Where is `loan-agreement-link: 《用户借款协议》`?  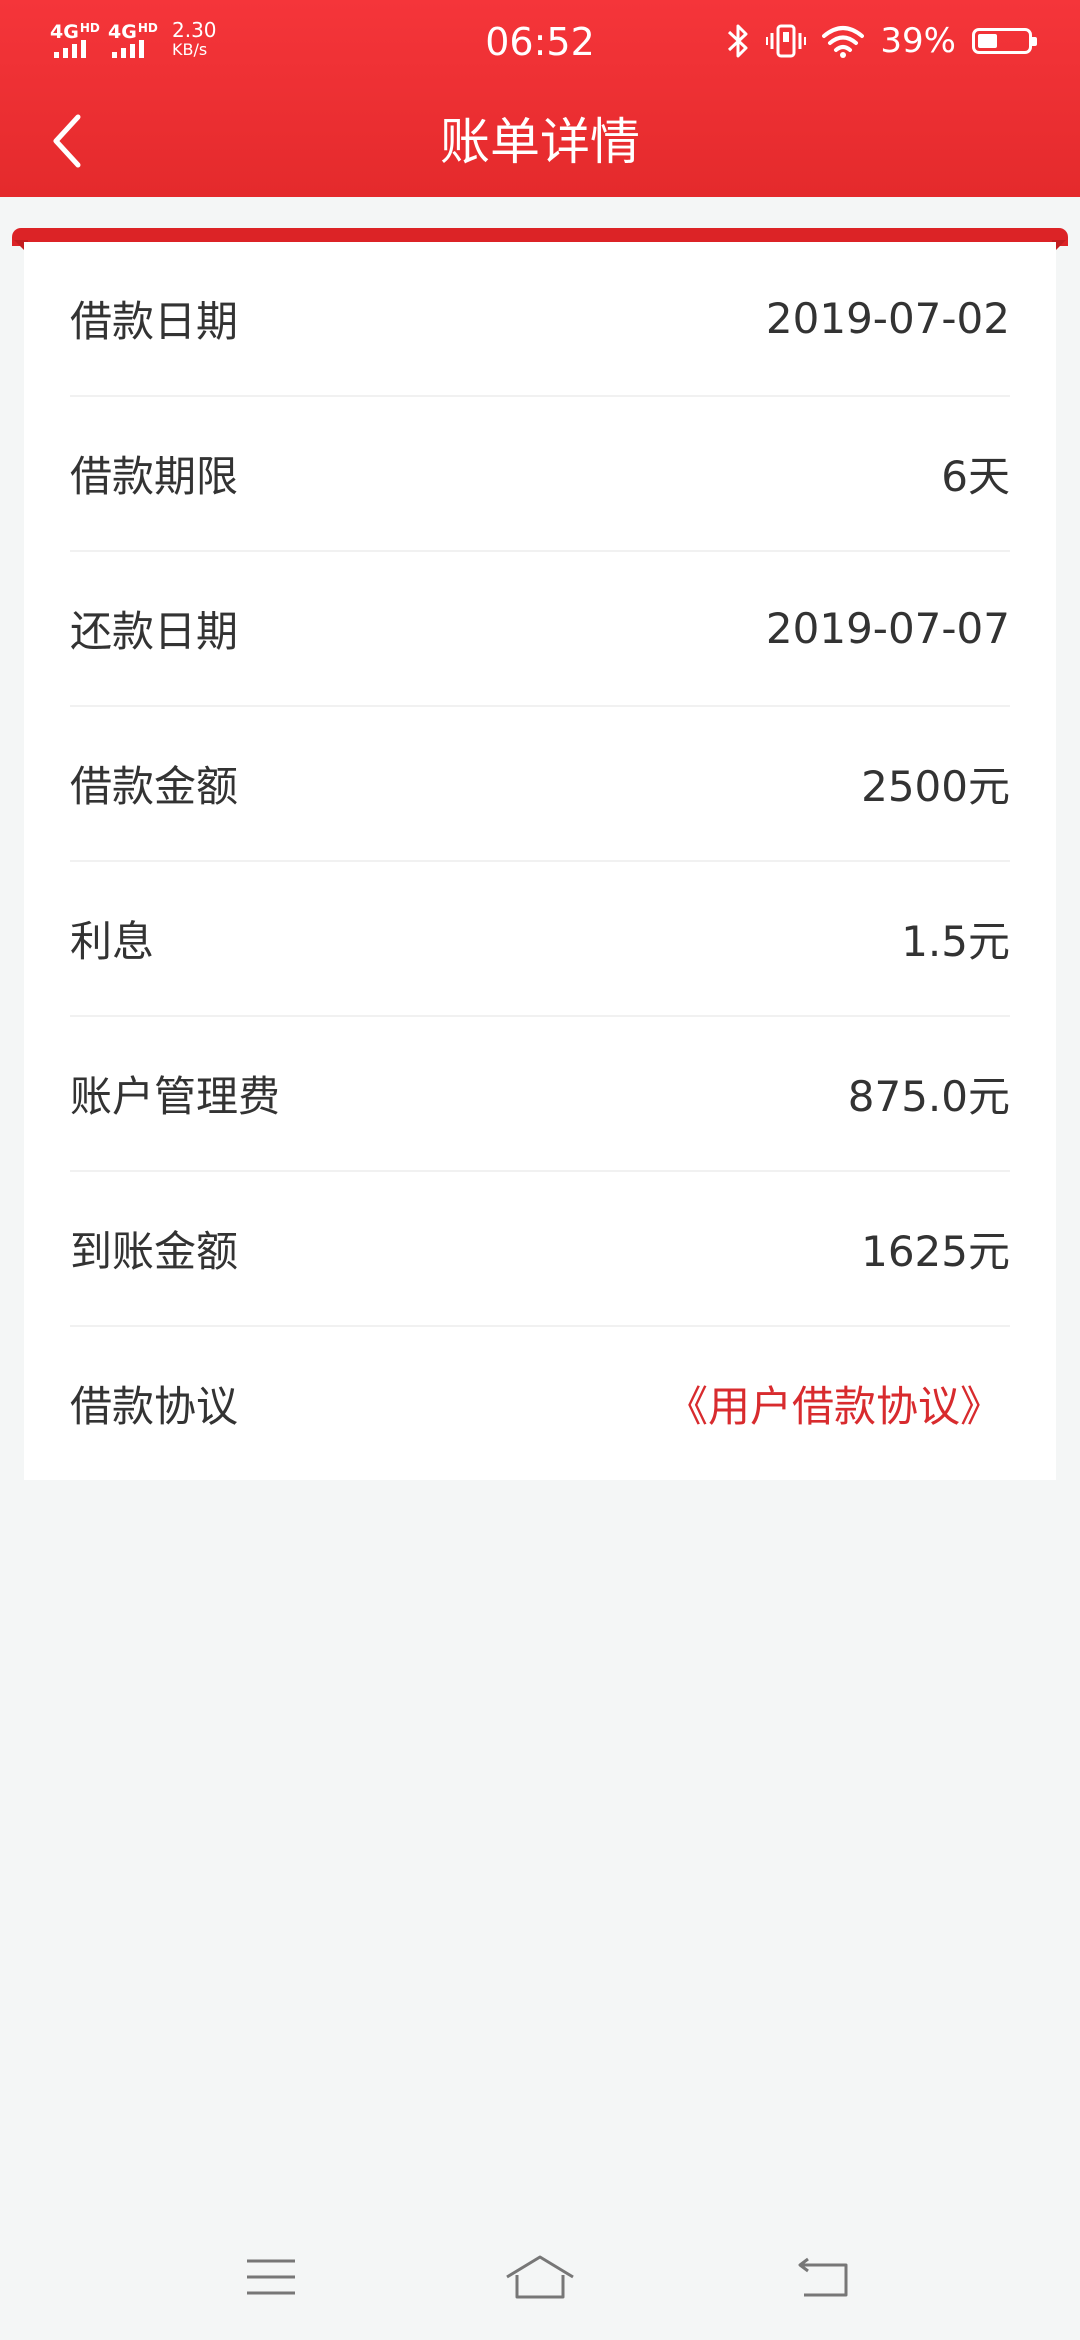 loan-agreement-link: 《用户借款协议》 is located at coordinates (834, 1403).